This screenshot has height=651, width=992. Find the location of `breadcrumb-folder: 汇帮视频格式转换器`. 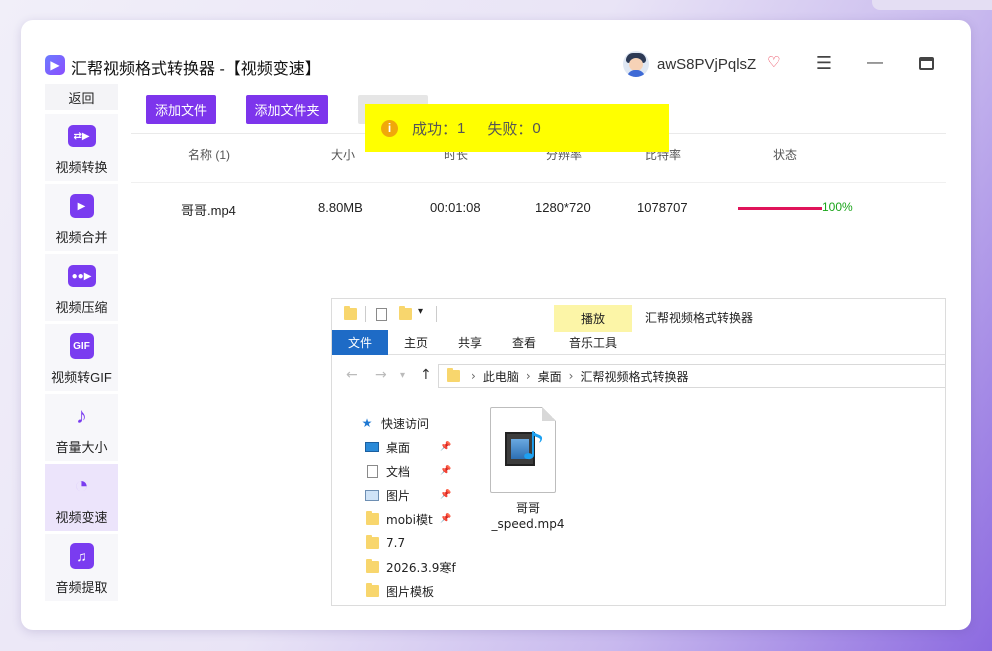

breadcrumb-folder: 汇帮视频格式转换器 is located at coordinates (634, 376).